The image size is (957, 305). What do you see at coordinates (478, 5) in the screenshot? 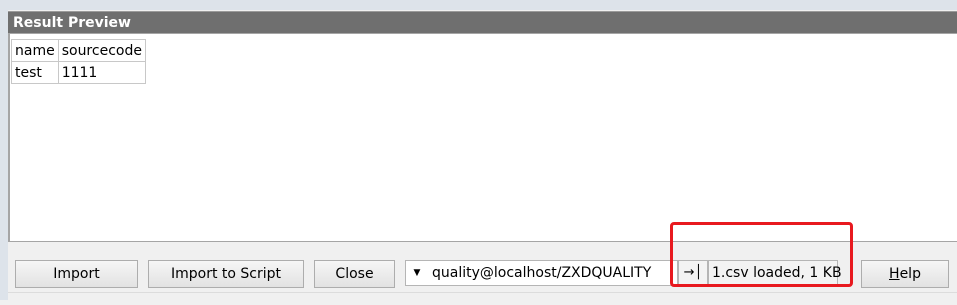
I see `window-top-strip` at bounding box center [478, 5].